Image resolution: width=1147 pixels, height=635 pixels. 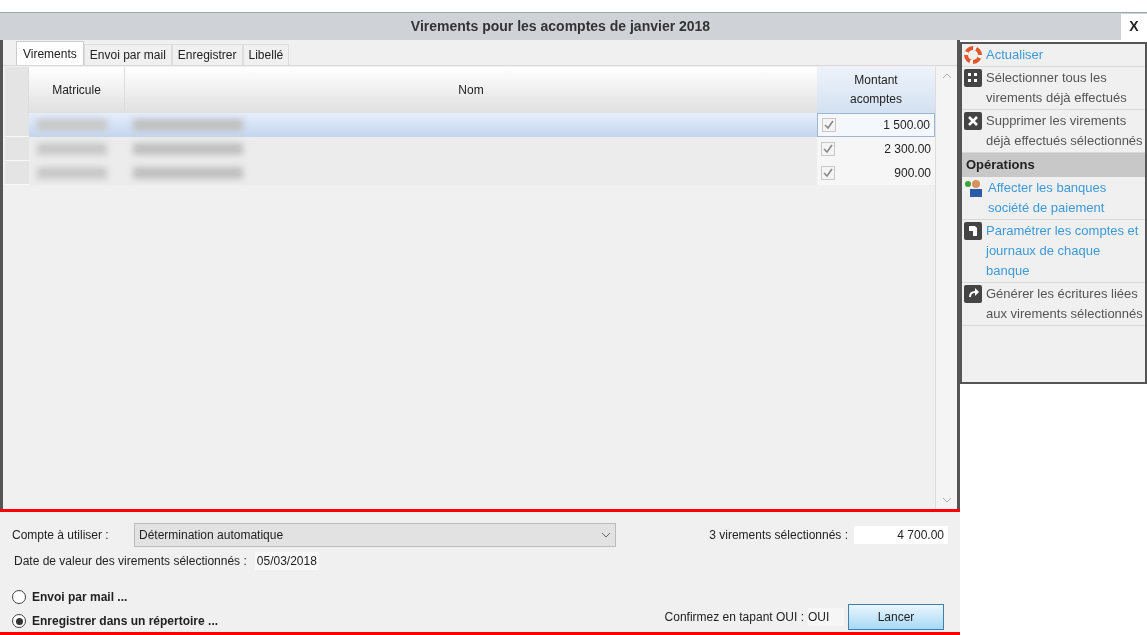 I want to click on scroll-down-icon, so click(x=946, y=500).